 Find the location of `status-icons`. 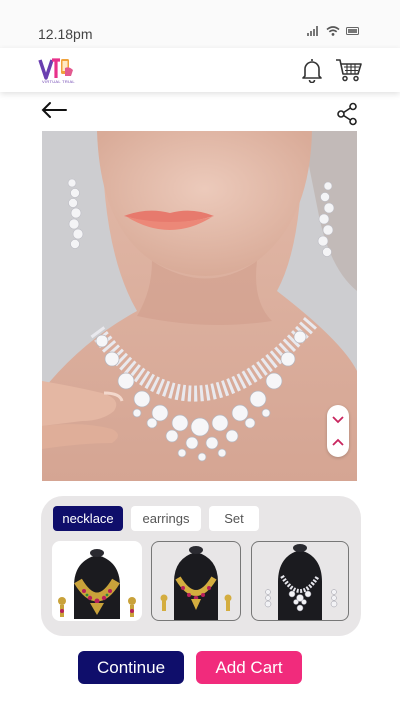

status-icons is located at coordinates (333, 31).